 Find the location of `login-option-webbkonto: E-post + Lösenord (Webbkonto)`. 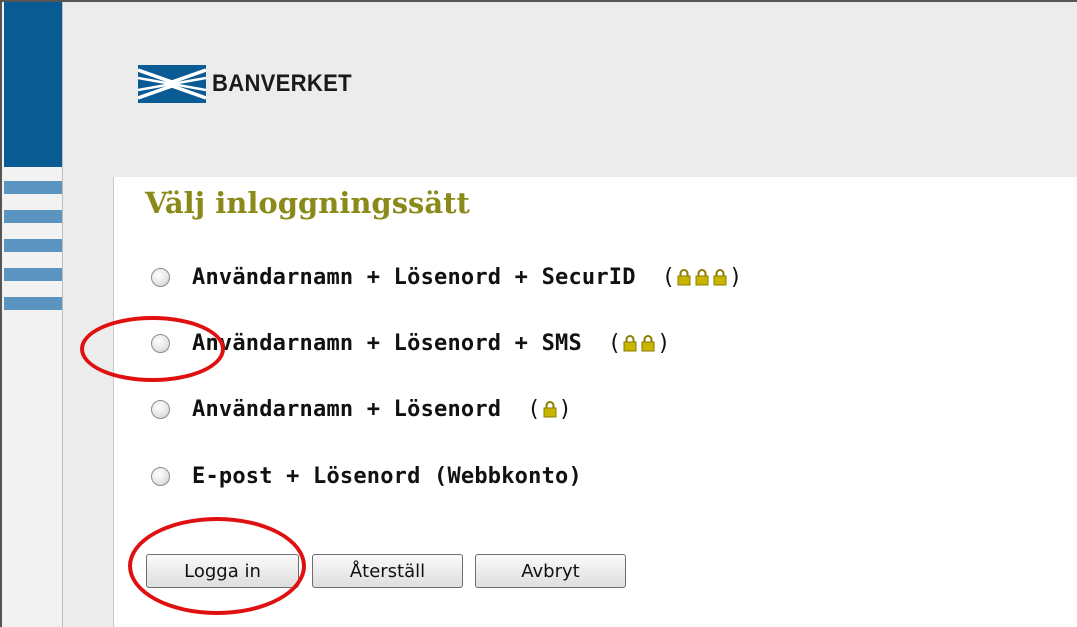

login-option-webbkonto: E-post + Lösenord (Webbkonto) is located at coordinates (366, 476).